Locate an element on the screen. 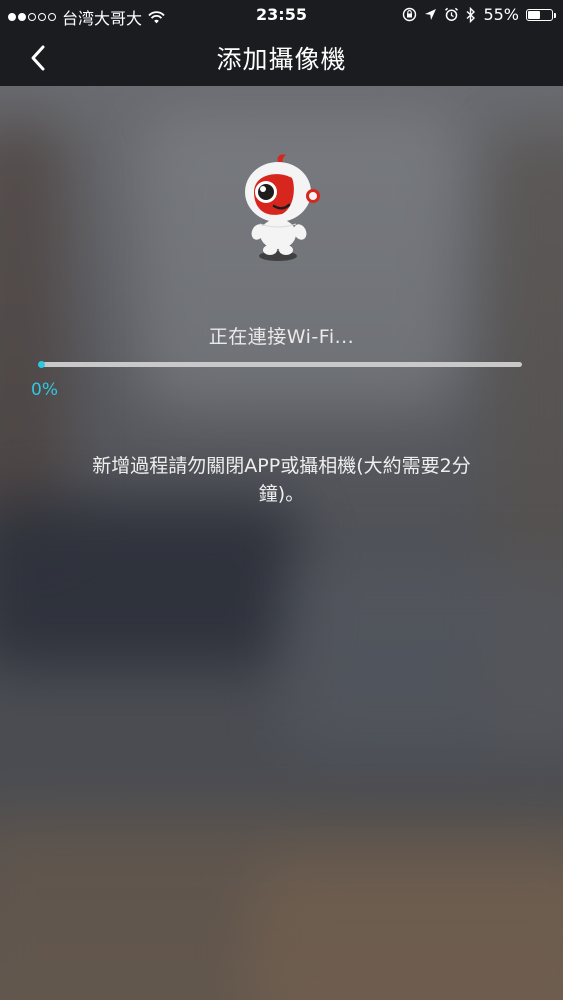 The height and width of the screenshot is (1000, 563). navigation-bar: 添加攝像機 is located at coordinates (281, 58).